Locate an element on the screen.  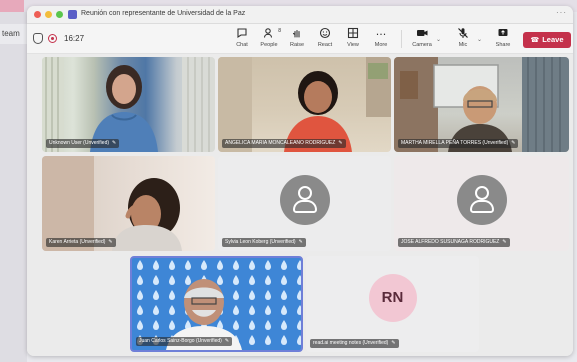
share-button: Share is located at coordinates (503, 39).